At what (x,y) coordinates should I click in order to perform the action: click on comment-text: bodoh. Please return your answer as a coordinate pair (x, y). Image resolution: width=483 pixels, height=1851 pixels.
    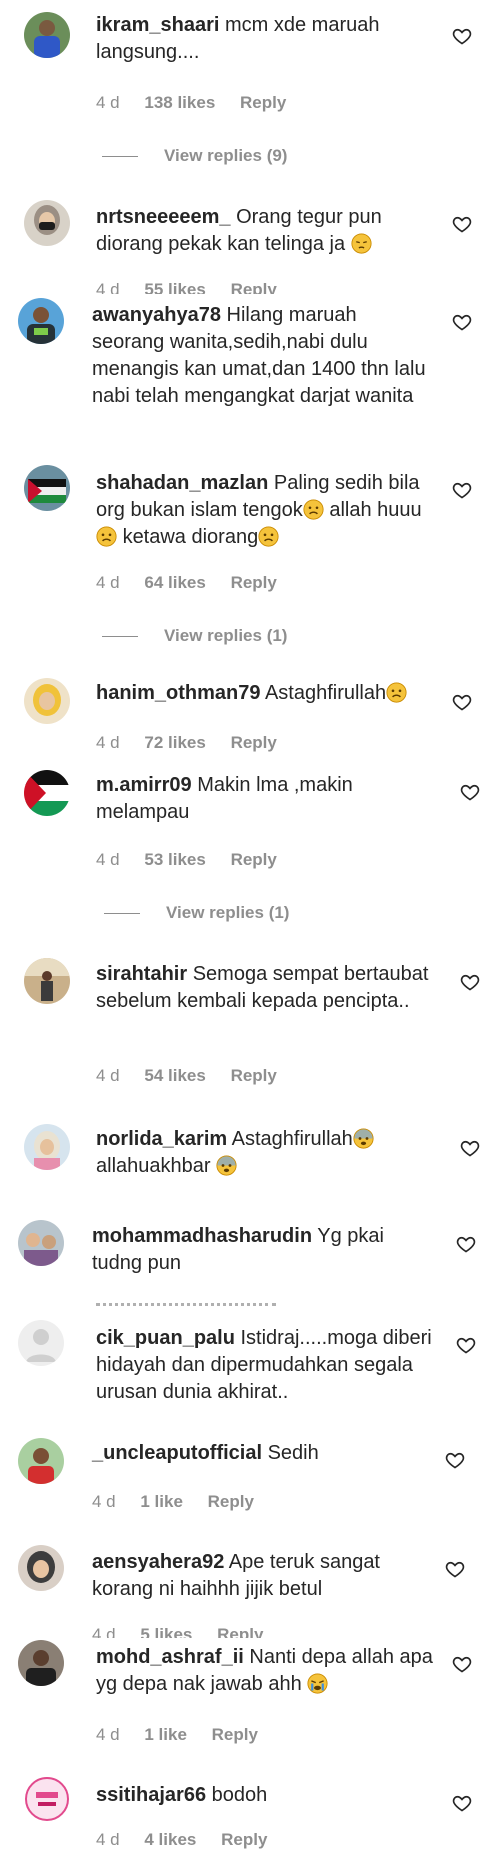
    Looking at the image, I should click on (239, 1795).